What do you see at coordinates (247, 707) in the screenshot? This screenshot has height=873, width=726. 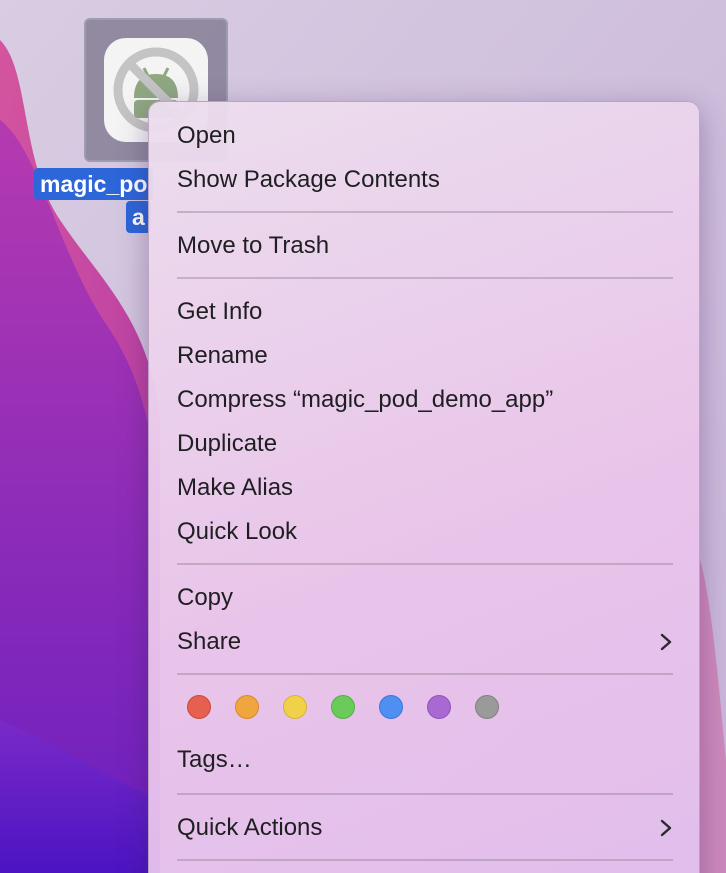 I see `tag-orange-icon` at bounding box center [247, 707].